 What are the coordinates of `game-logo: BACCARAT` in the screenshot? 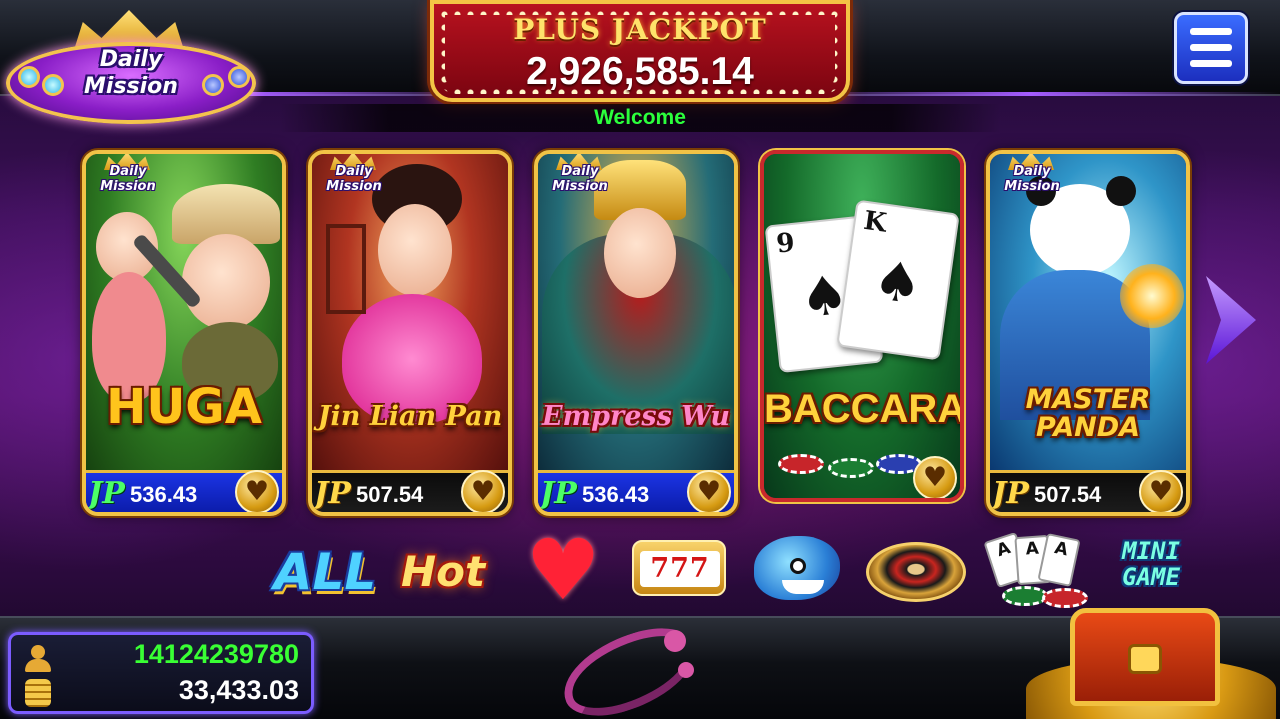 It's located at (864, 409).